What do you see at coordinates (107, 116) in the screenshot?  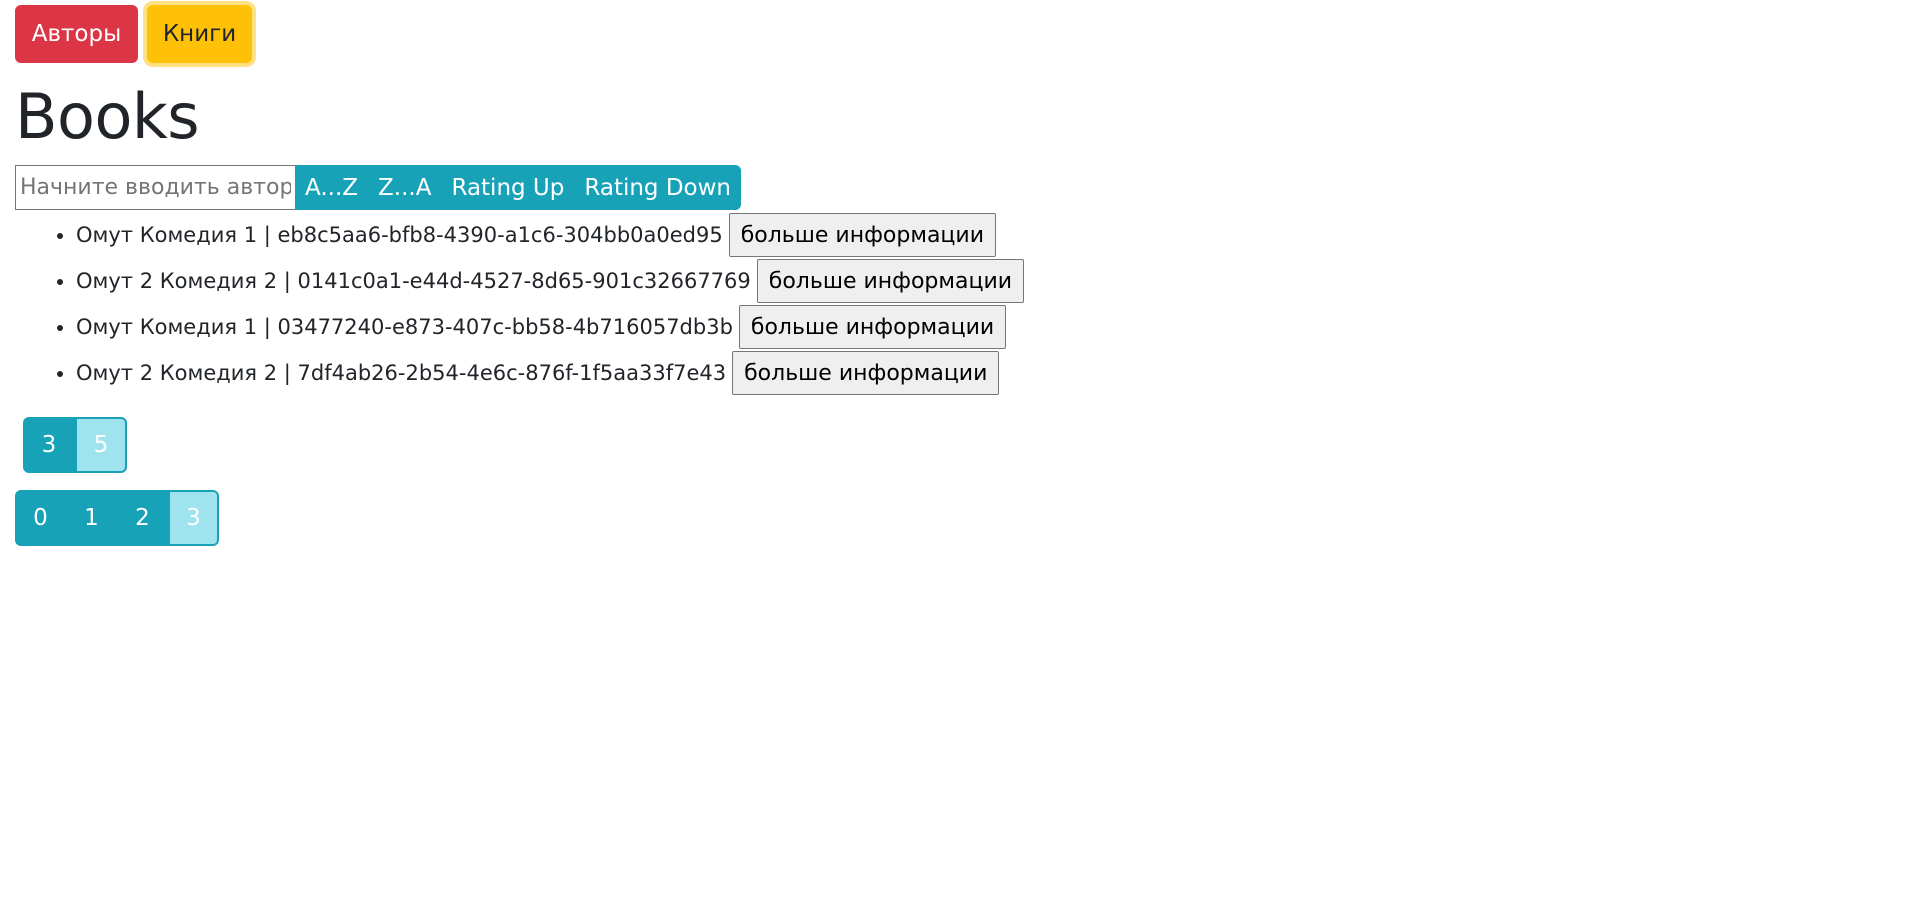 I see `page-title: Books` at bounding box center [107, 116].